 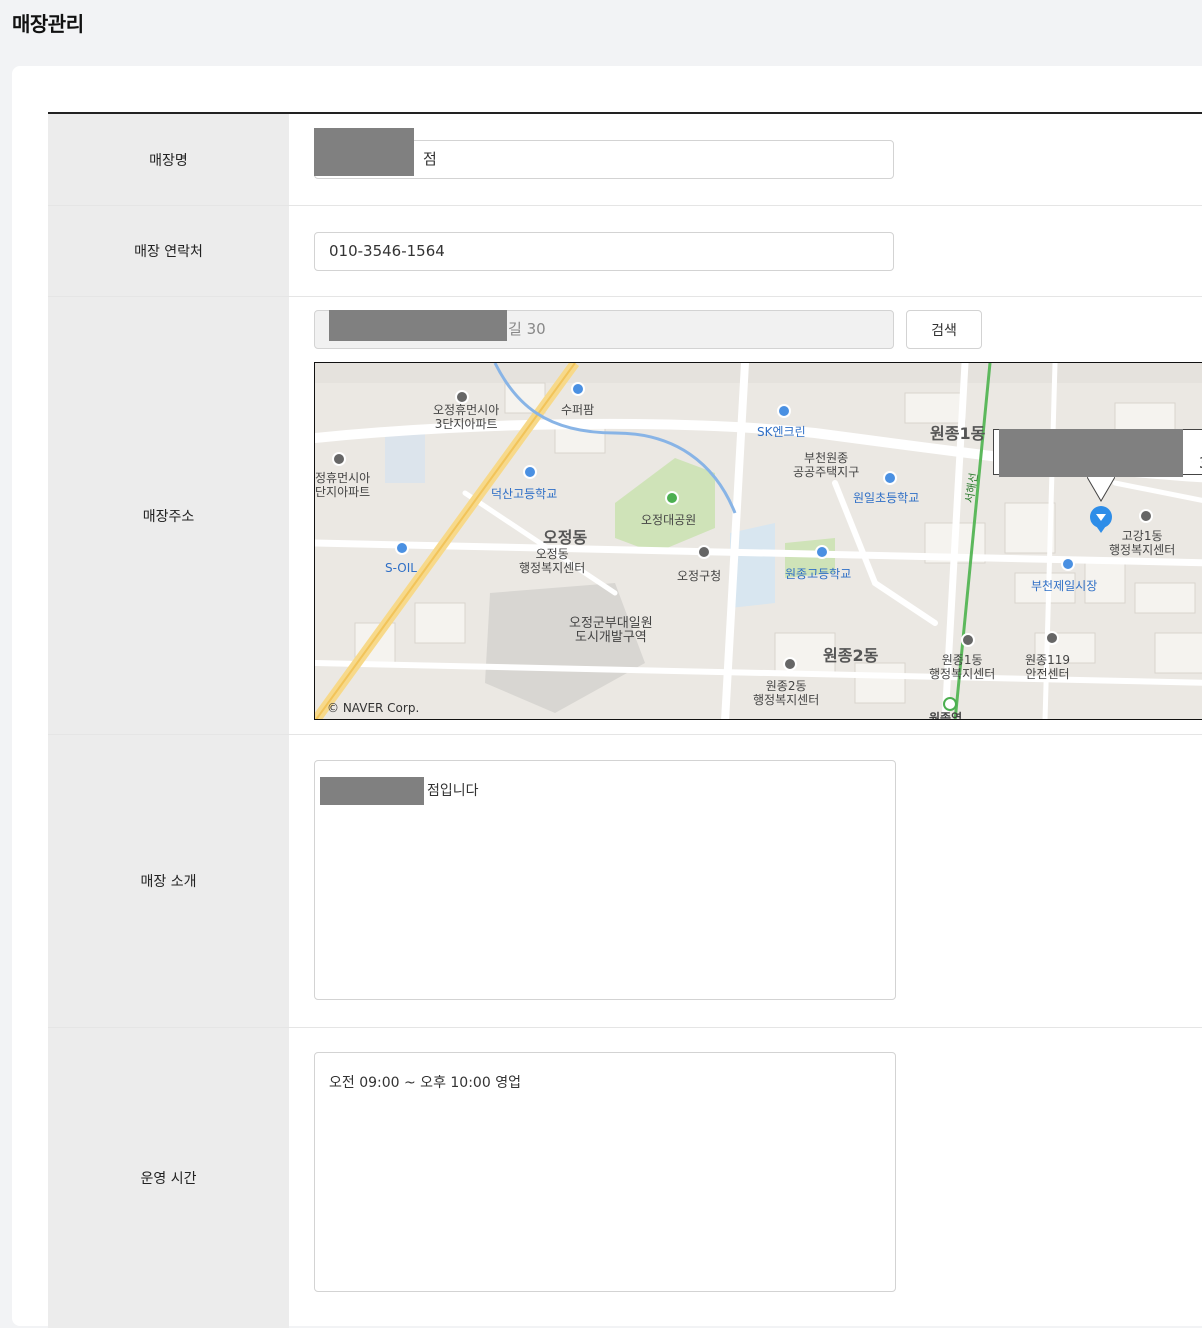 I want to click on map-label-ojeong-park: 오정대공원, so click(x=669, y=520).